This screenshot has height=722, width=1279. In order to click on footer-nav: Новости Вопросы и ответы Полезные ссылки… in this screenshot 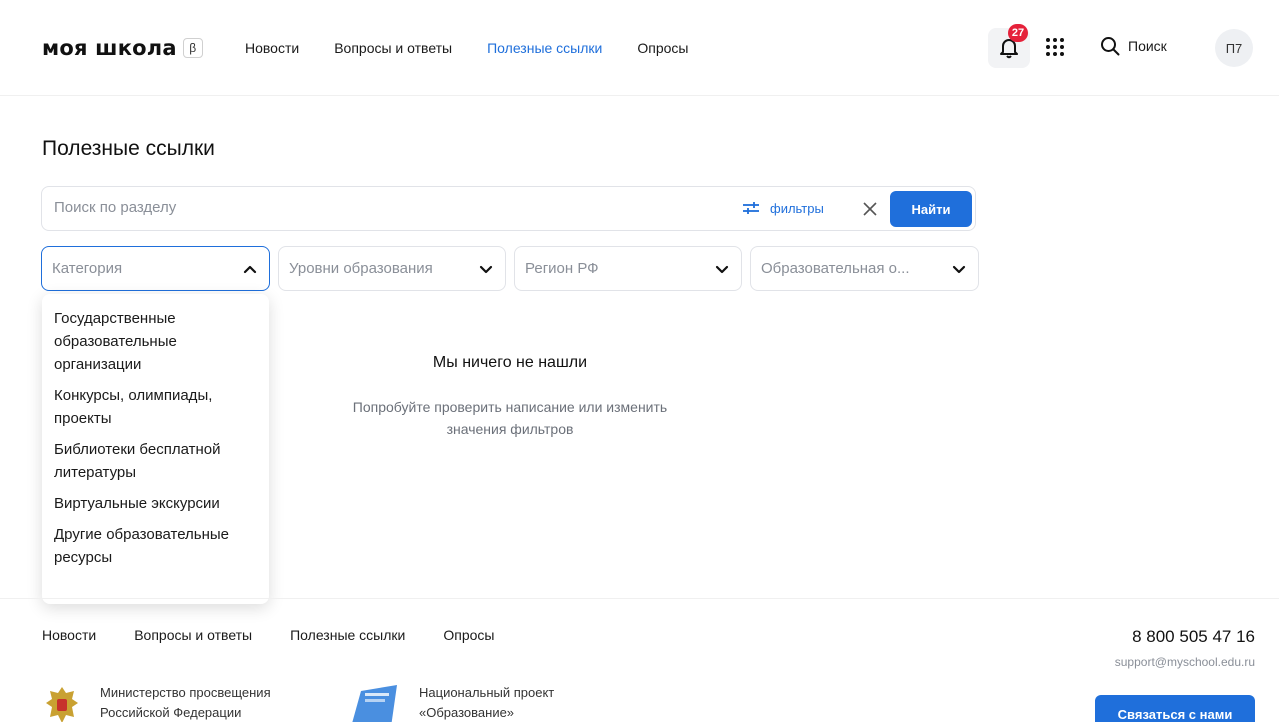, I will do `click(287, 635)`.